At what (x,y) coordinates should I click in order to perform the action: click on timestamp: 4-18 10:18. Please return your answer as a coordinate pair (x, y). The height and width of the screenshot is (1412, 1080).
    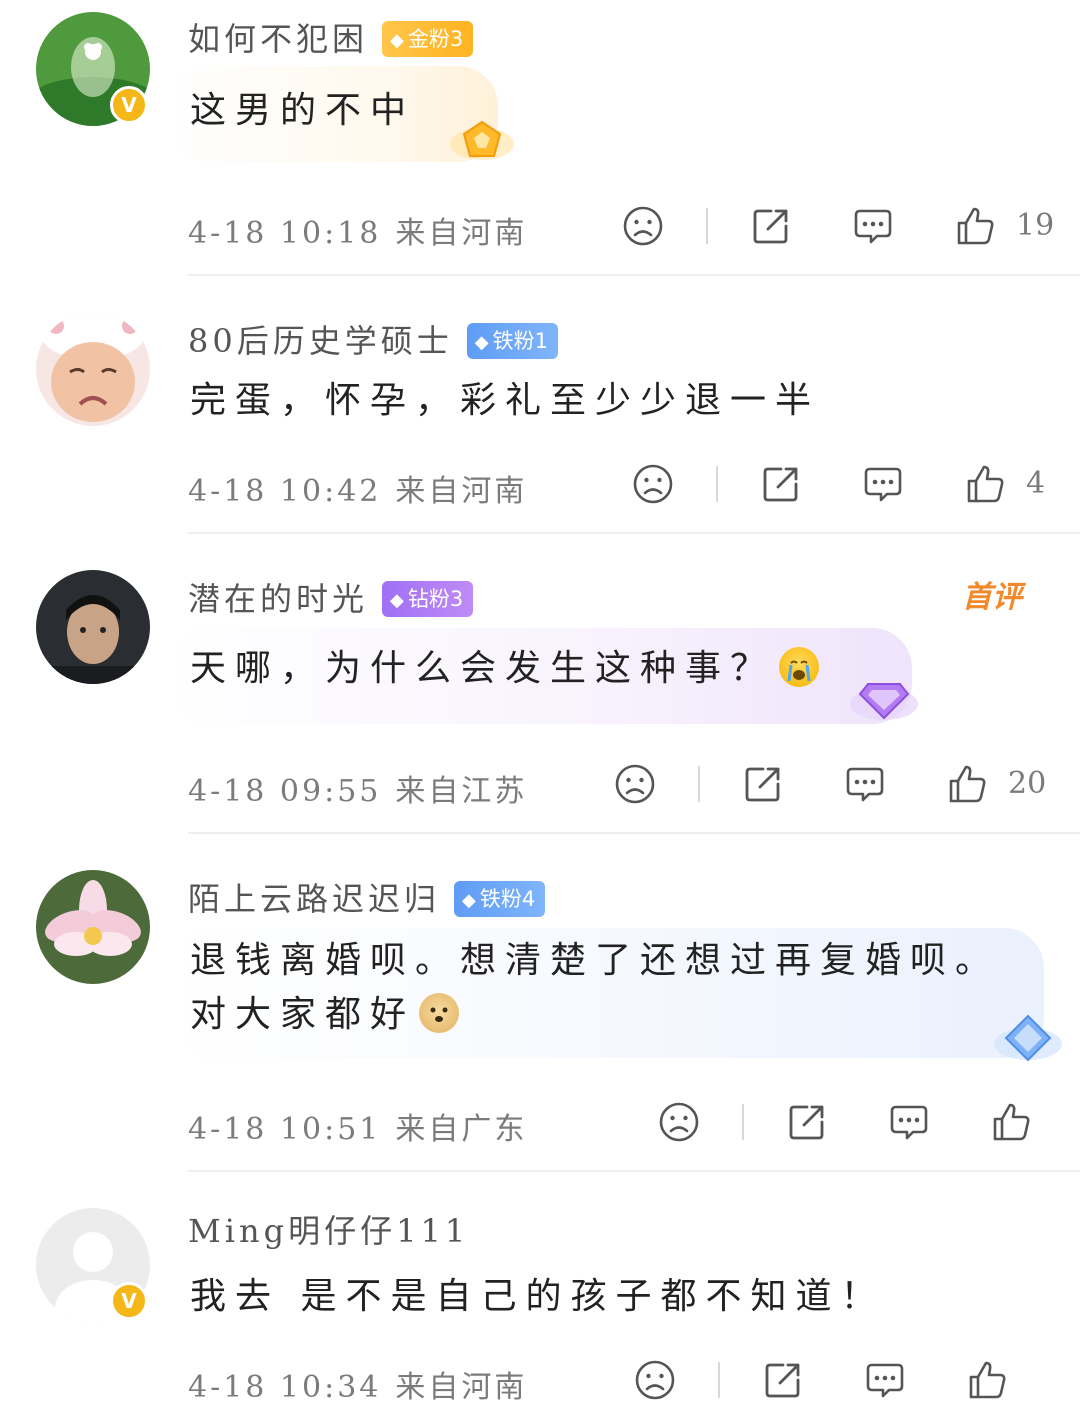
    Looking at the image, I should click on (285, 233).